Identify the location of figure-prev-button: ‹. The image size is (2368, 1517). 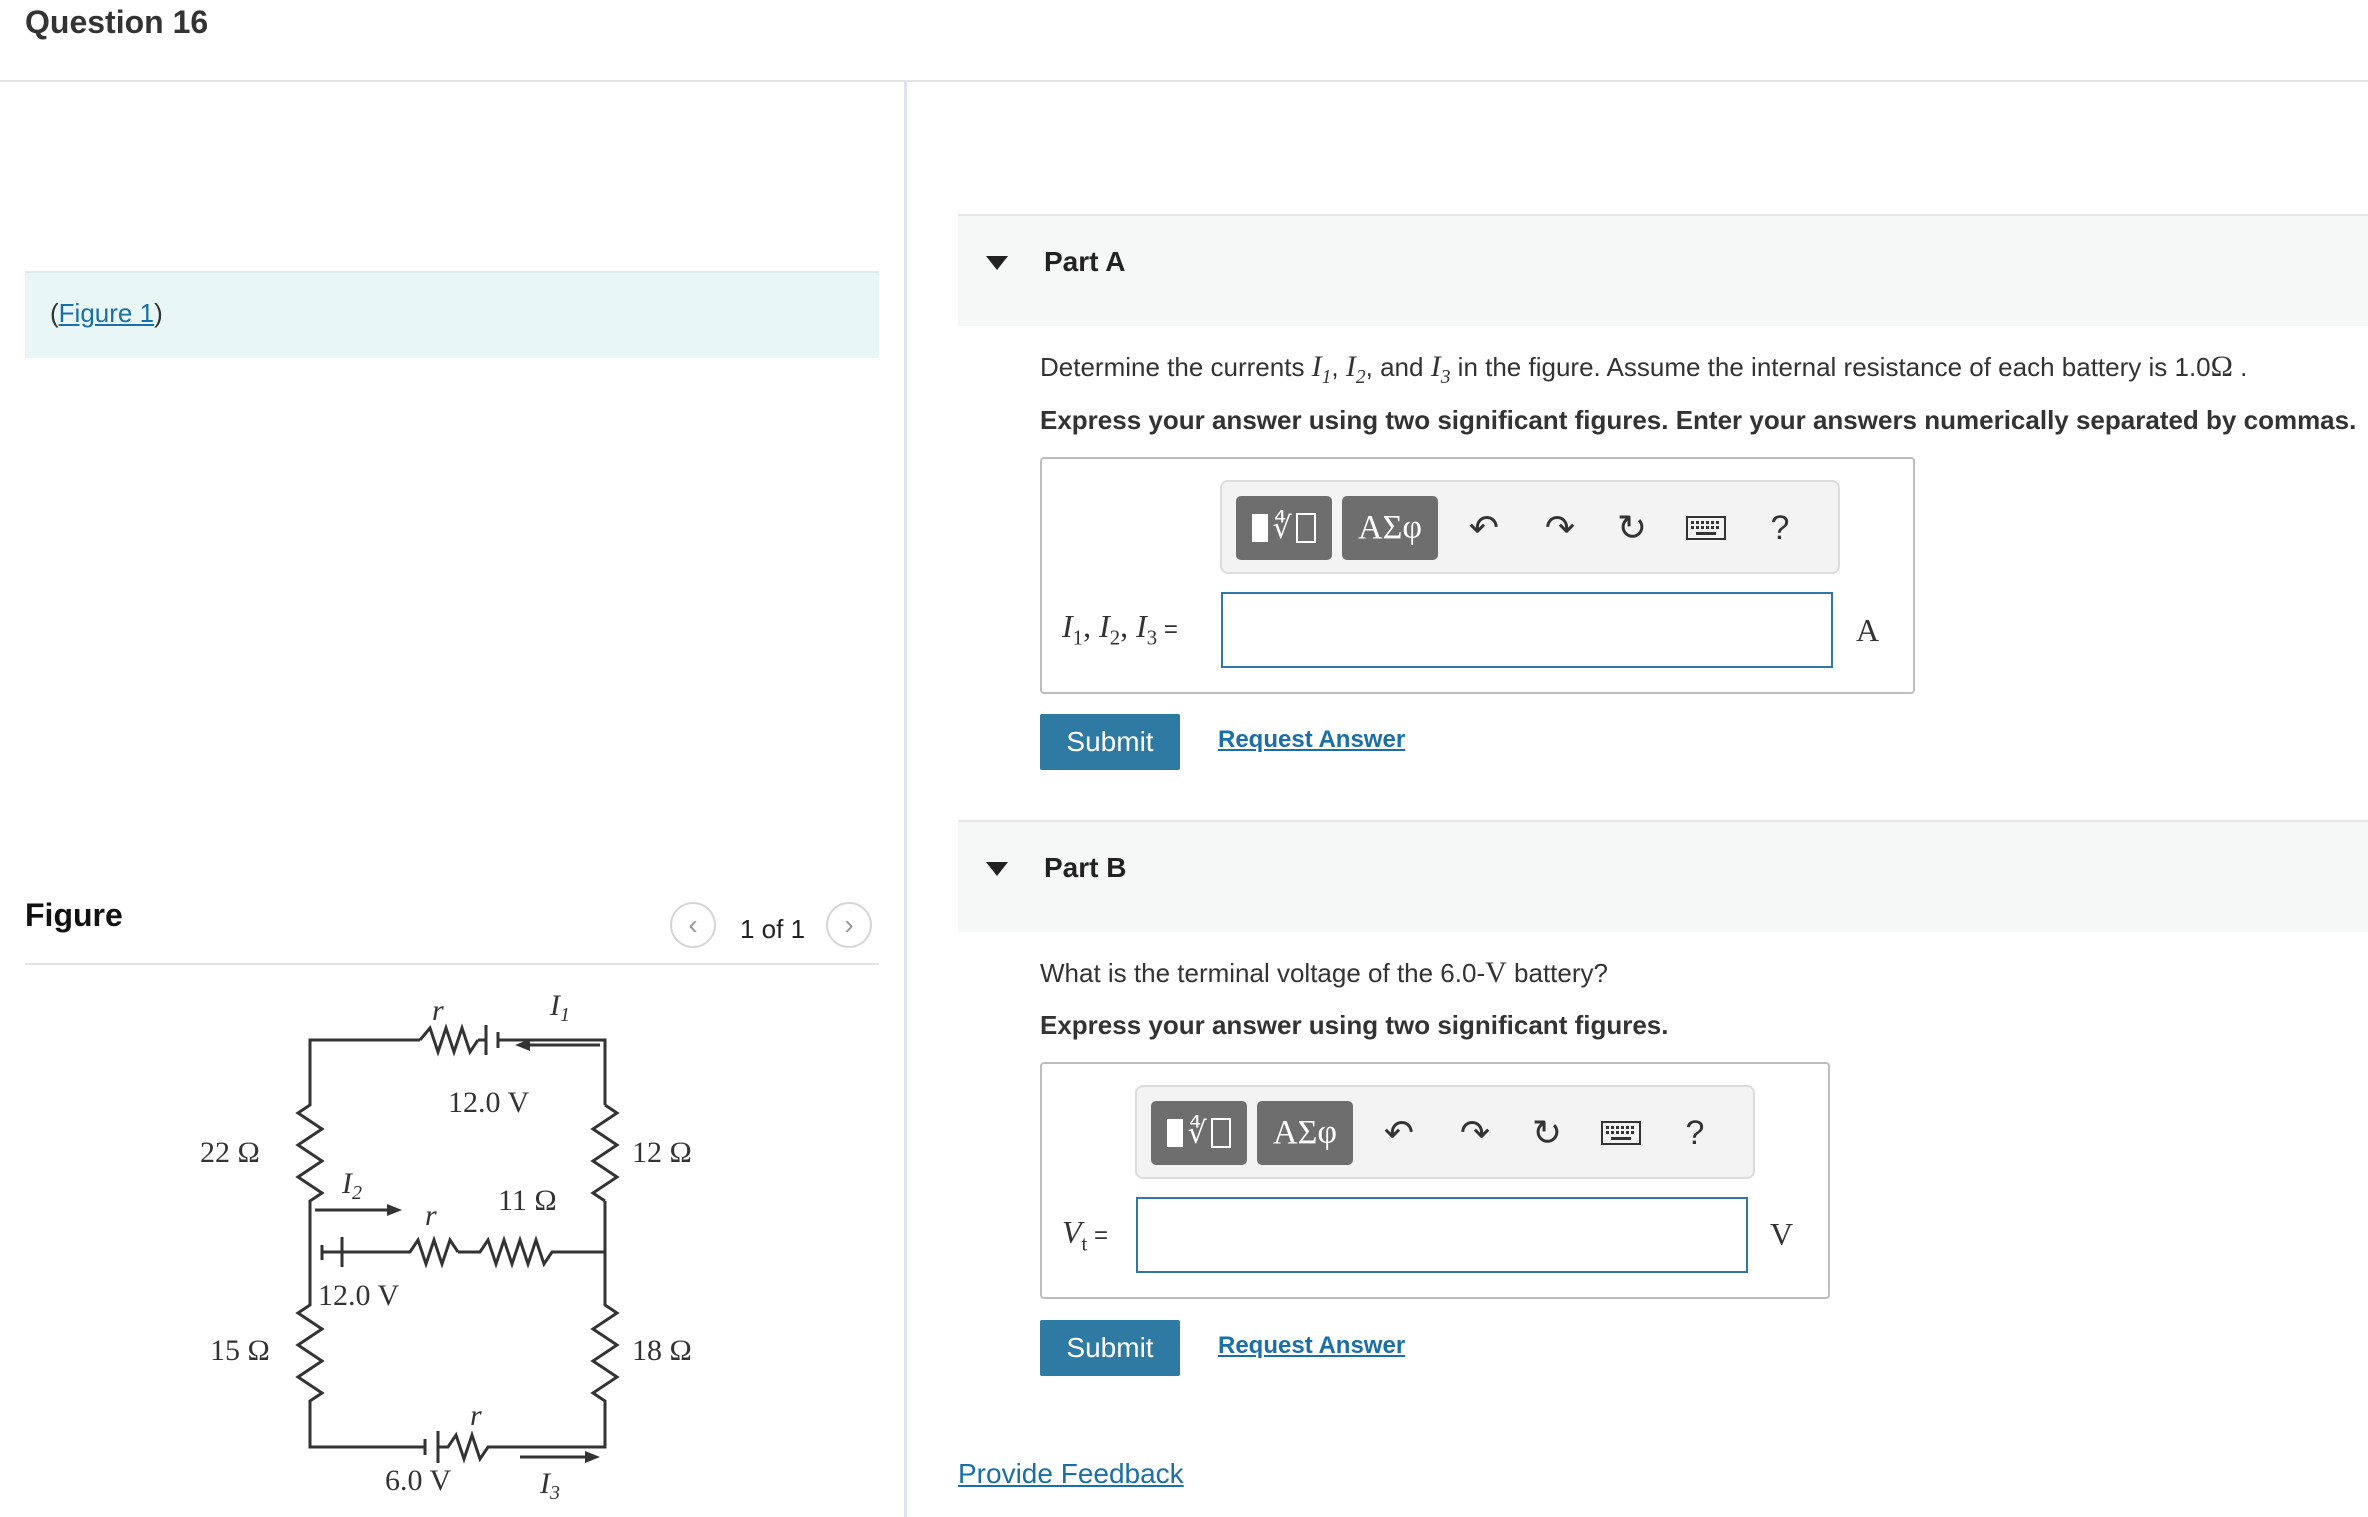
(693, 925).